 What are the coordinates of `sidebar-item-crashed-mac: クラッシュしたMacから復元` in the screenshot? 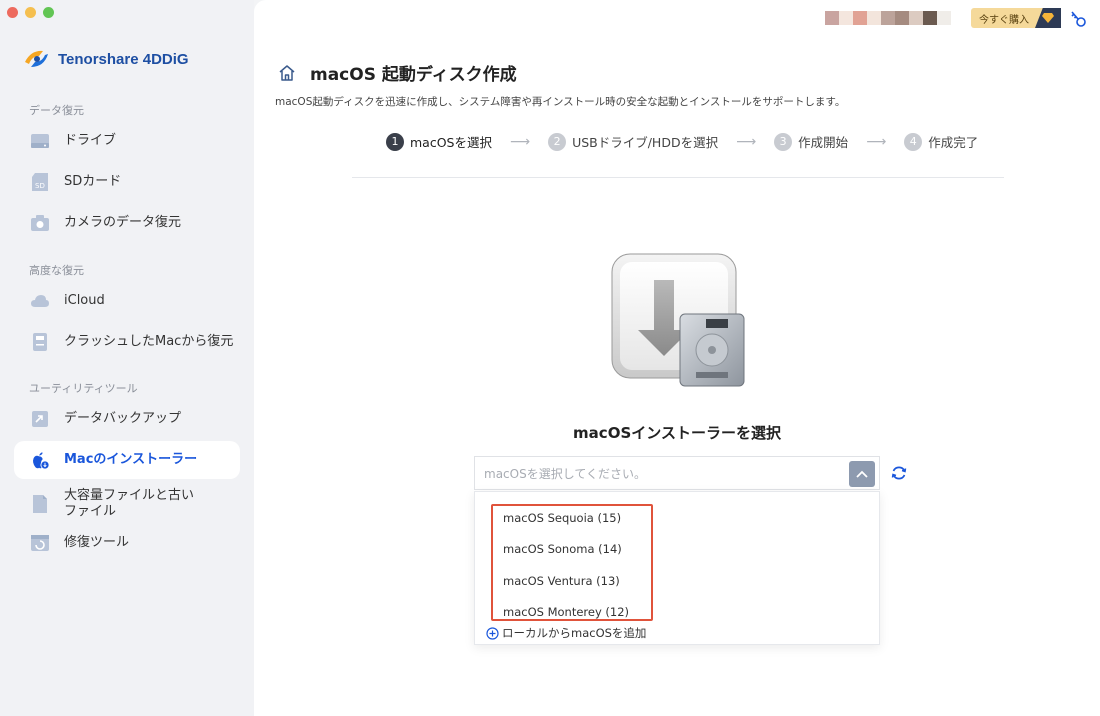 It's located at (127, 342).